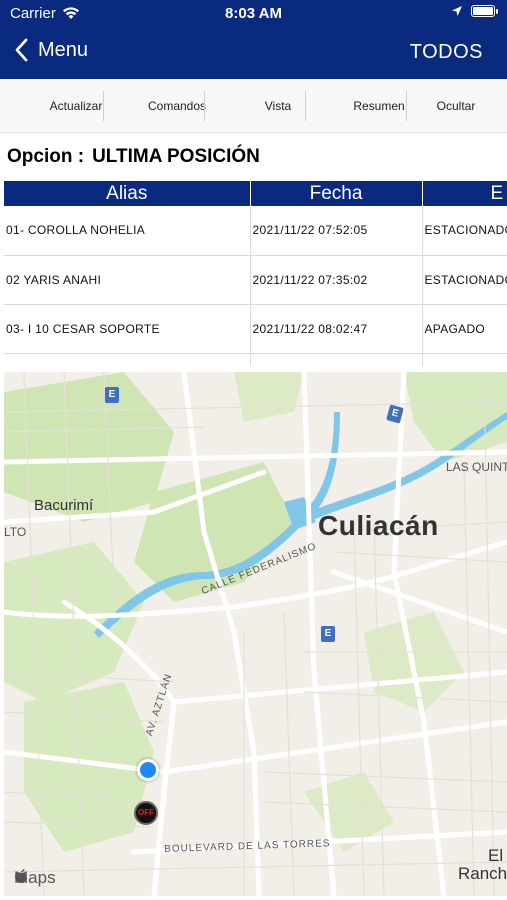 This screenshot has width=507, height=900. Describe the element at coordinates (496, 855) in the screenshot. I see `map-label-el: El` at that location.